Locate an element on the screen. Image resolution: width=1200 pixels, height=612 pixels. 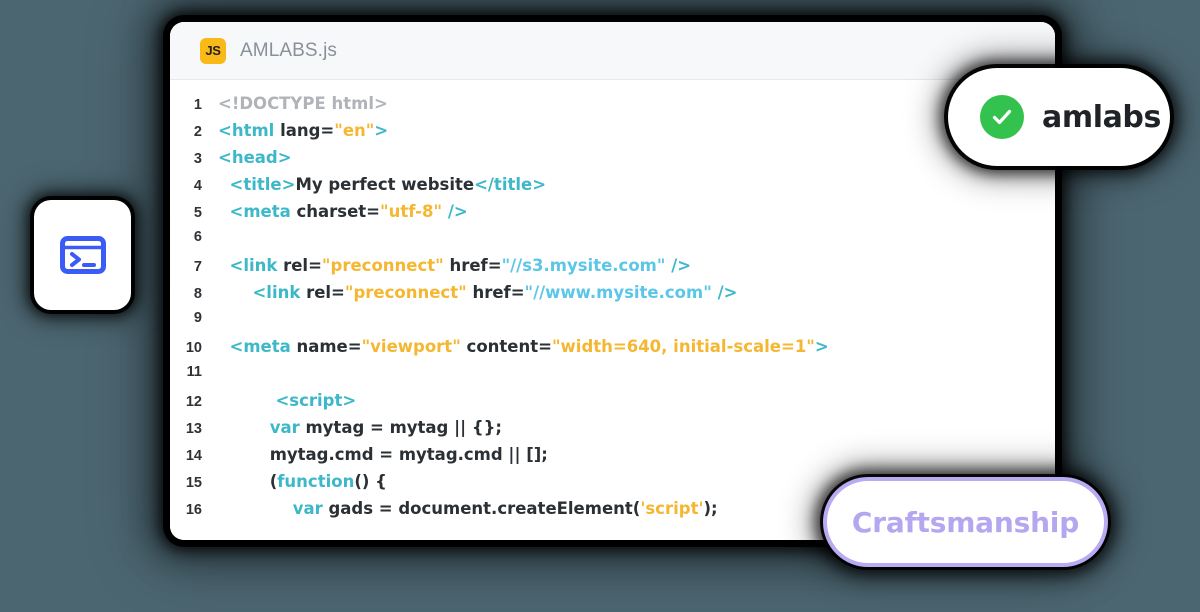
token-plain: ); is located at coordinates (710, 508).